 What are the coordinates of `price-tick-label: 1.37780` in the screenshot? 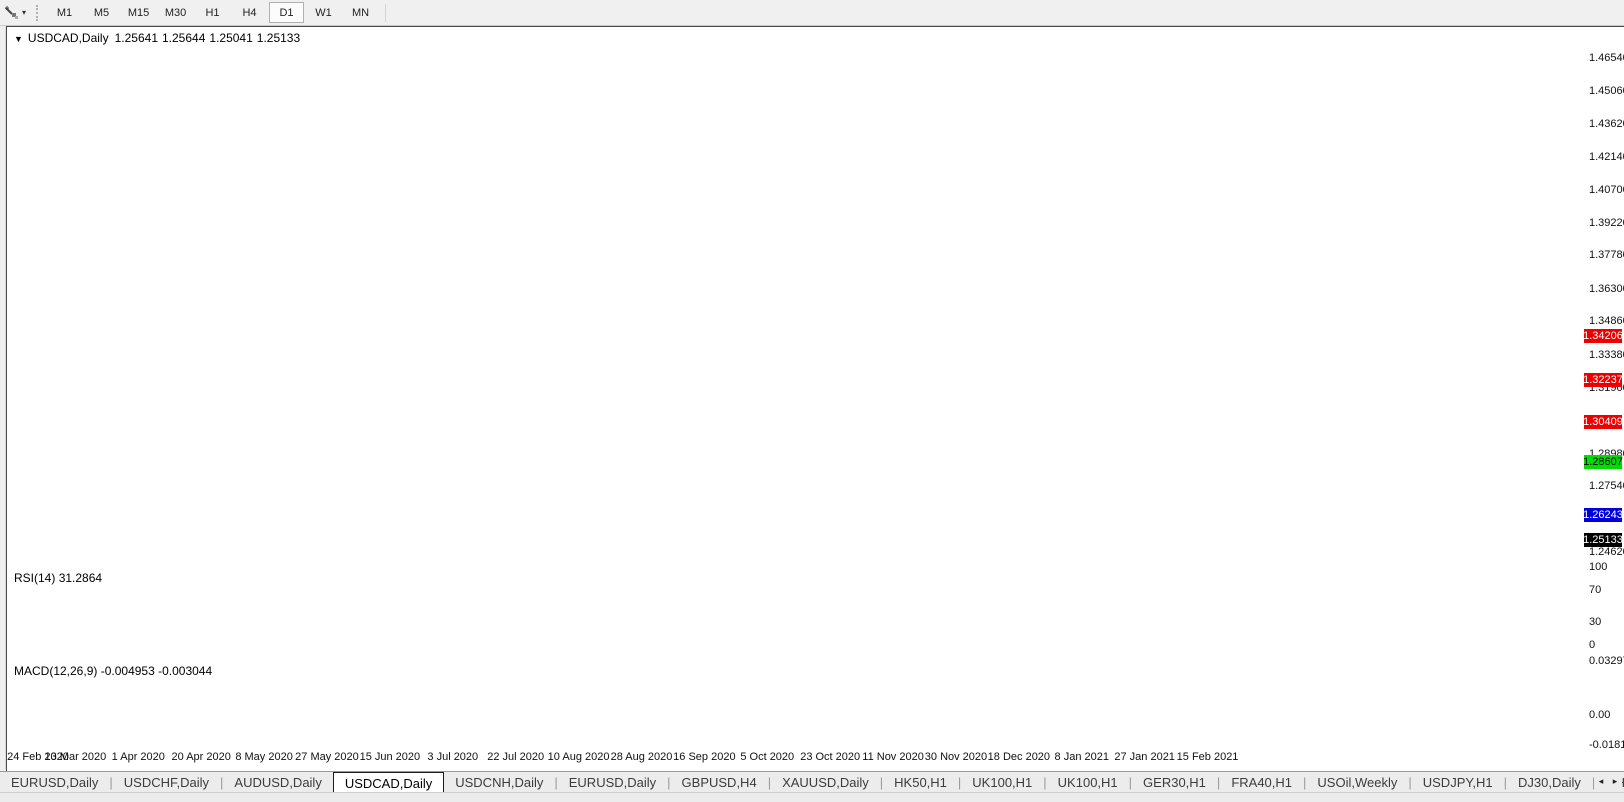 It's located at (1606, 255).